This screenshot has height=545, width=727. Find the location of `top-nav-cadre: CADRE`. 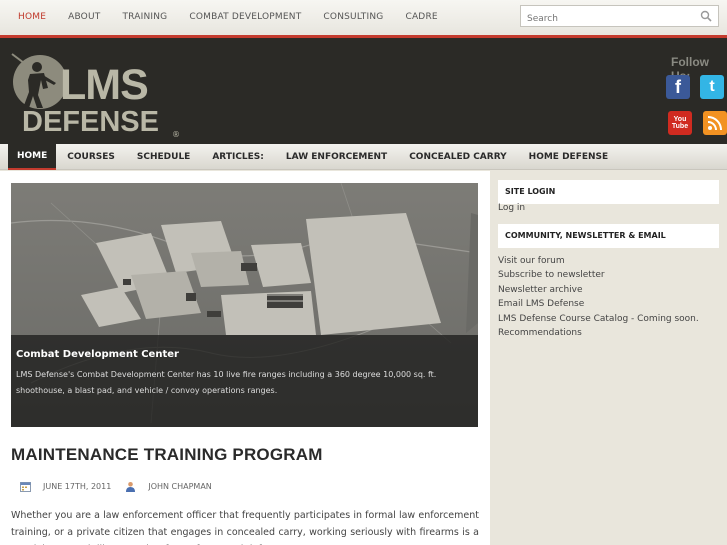

top-nav-cadre: CADRE is located at coordinates (421, 17).